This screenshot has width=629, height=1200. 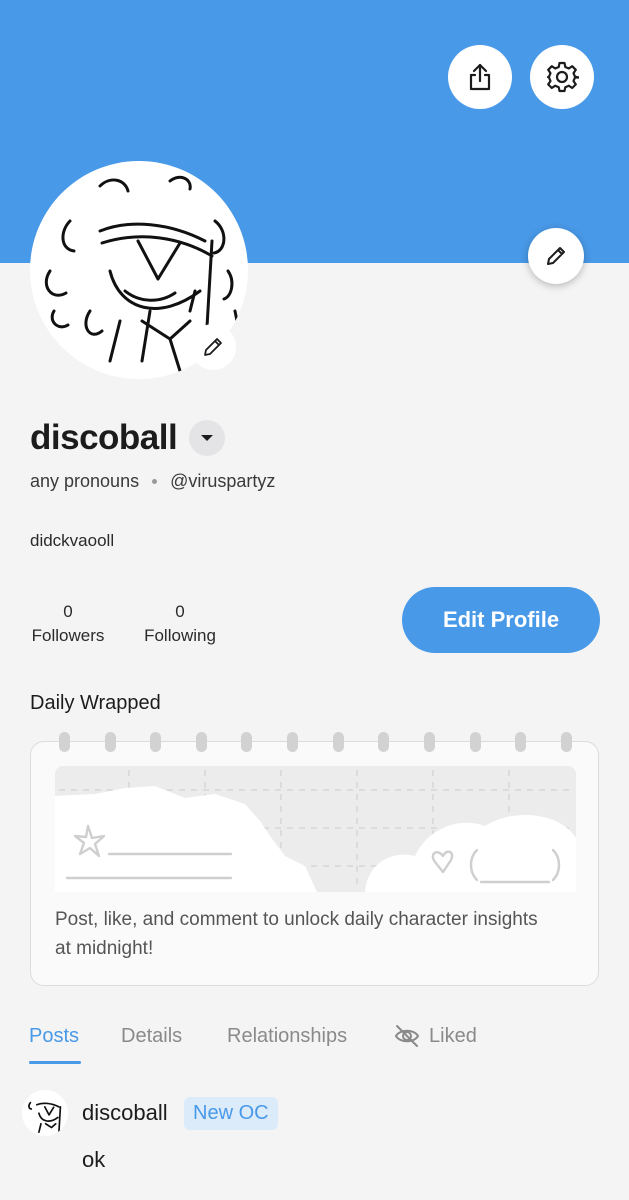 I want to click on tab-relationships: Relationships, so click(x=287, y=1043).